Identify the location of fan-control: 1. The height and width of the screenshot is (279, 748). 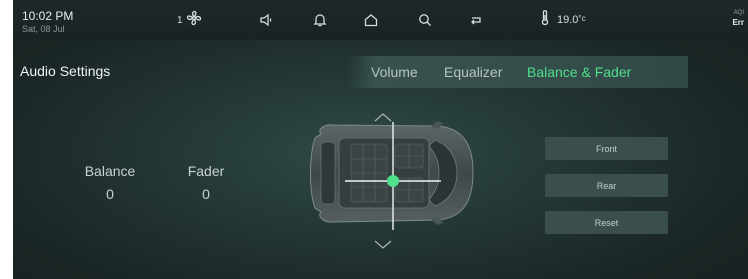
(189, 20).